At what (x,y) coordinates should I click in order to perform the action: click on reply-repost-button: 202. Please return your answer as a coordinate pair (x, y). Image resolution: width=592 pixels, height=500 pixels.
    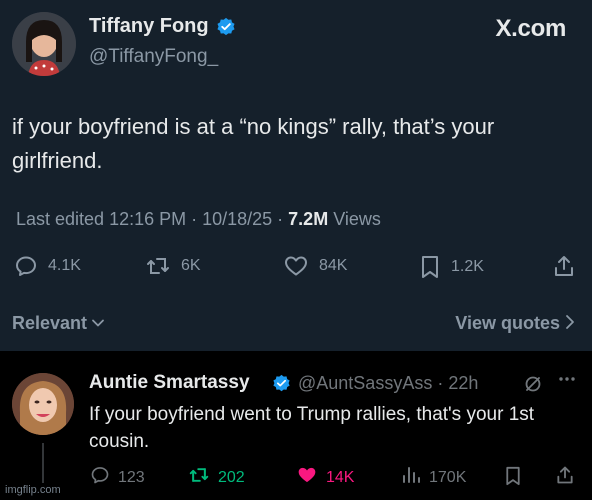
    Looking at the image, I should click on (216, 477).